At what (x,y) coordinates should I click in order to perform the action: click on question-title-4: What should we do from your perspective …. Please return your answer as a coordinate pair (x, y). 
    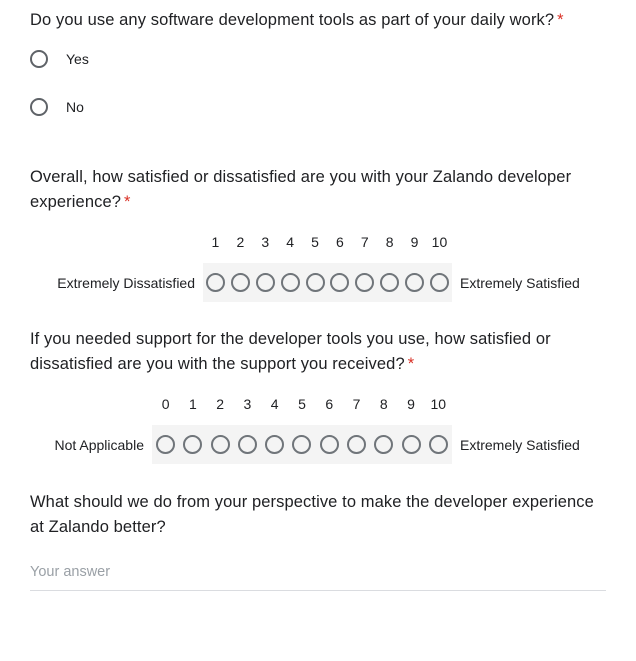
    Looking at the image, I should click on (312, 514).